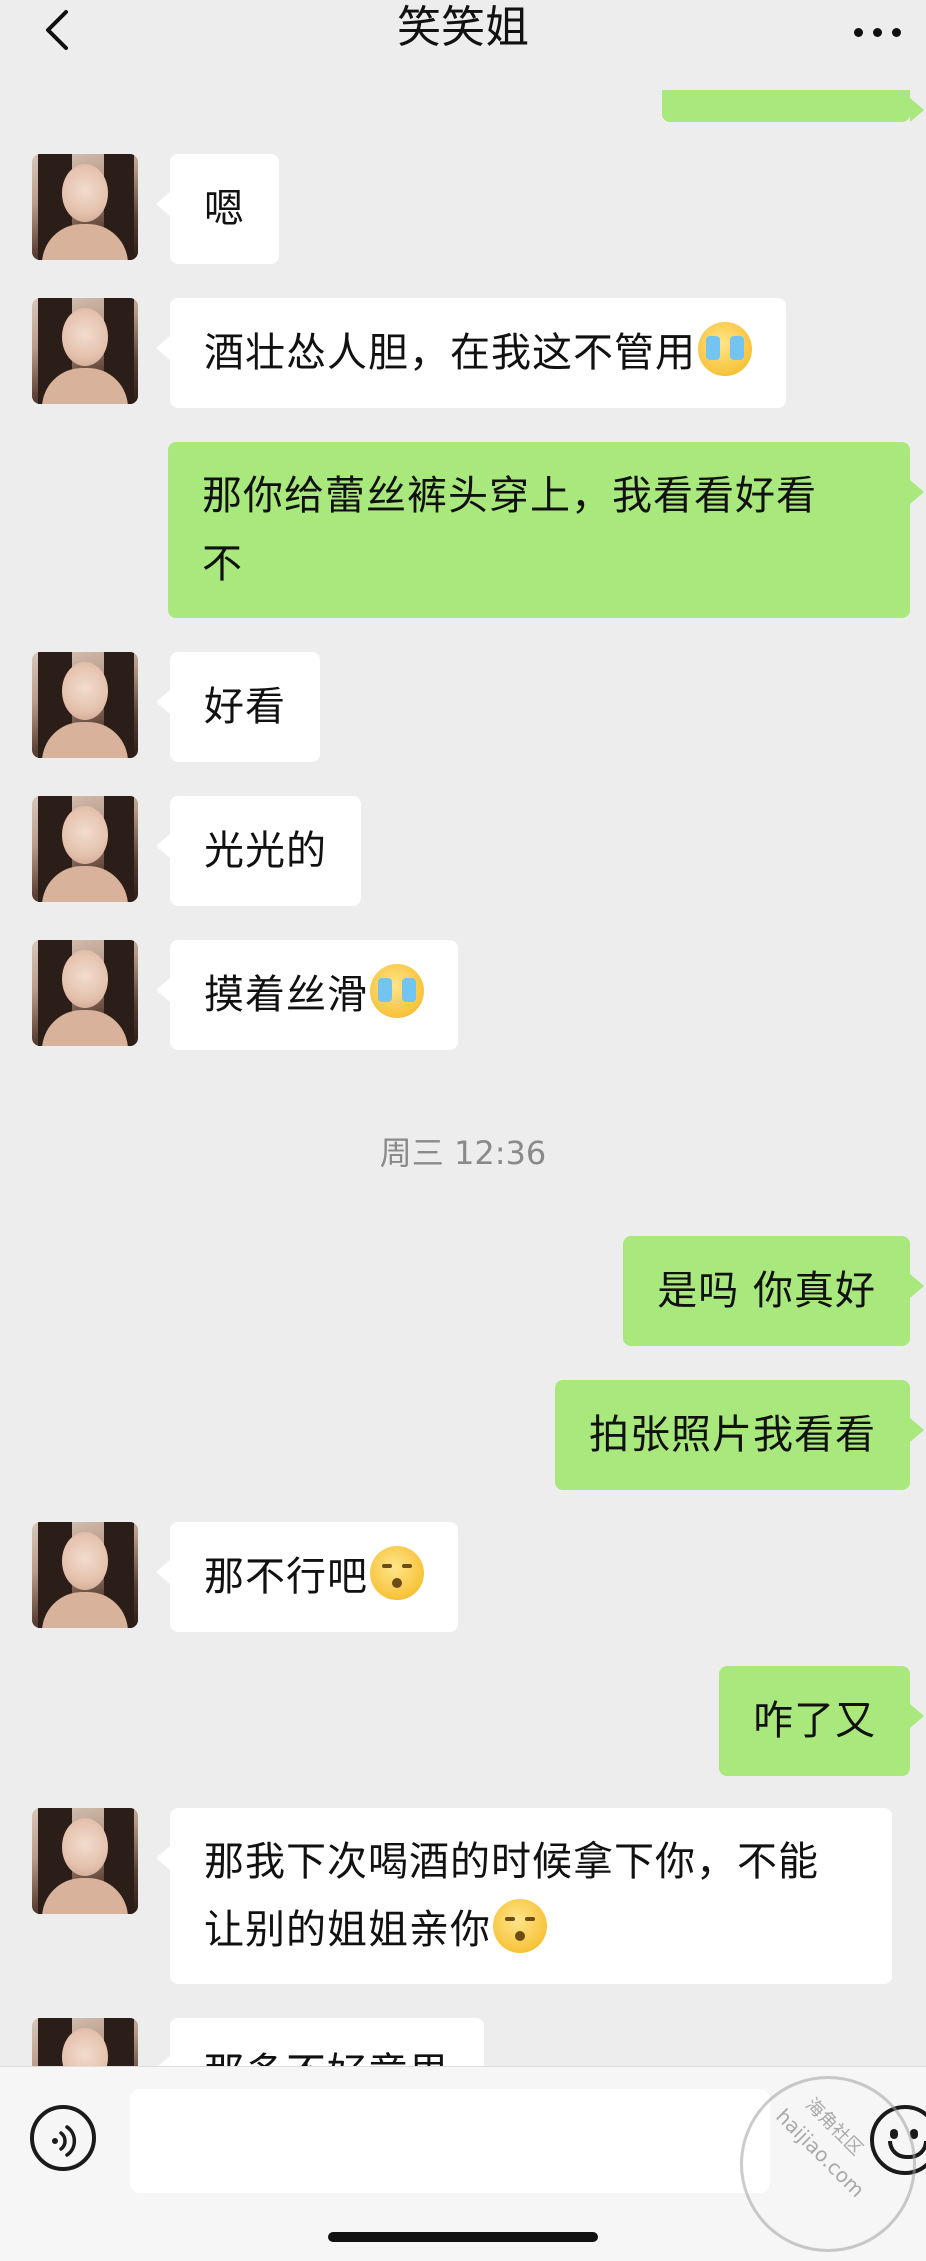  Describe the element at coordinates (286, 995) in the screenshot. I see `message-text: 摸着丝滑` at that location.